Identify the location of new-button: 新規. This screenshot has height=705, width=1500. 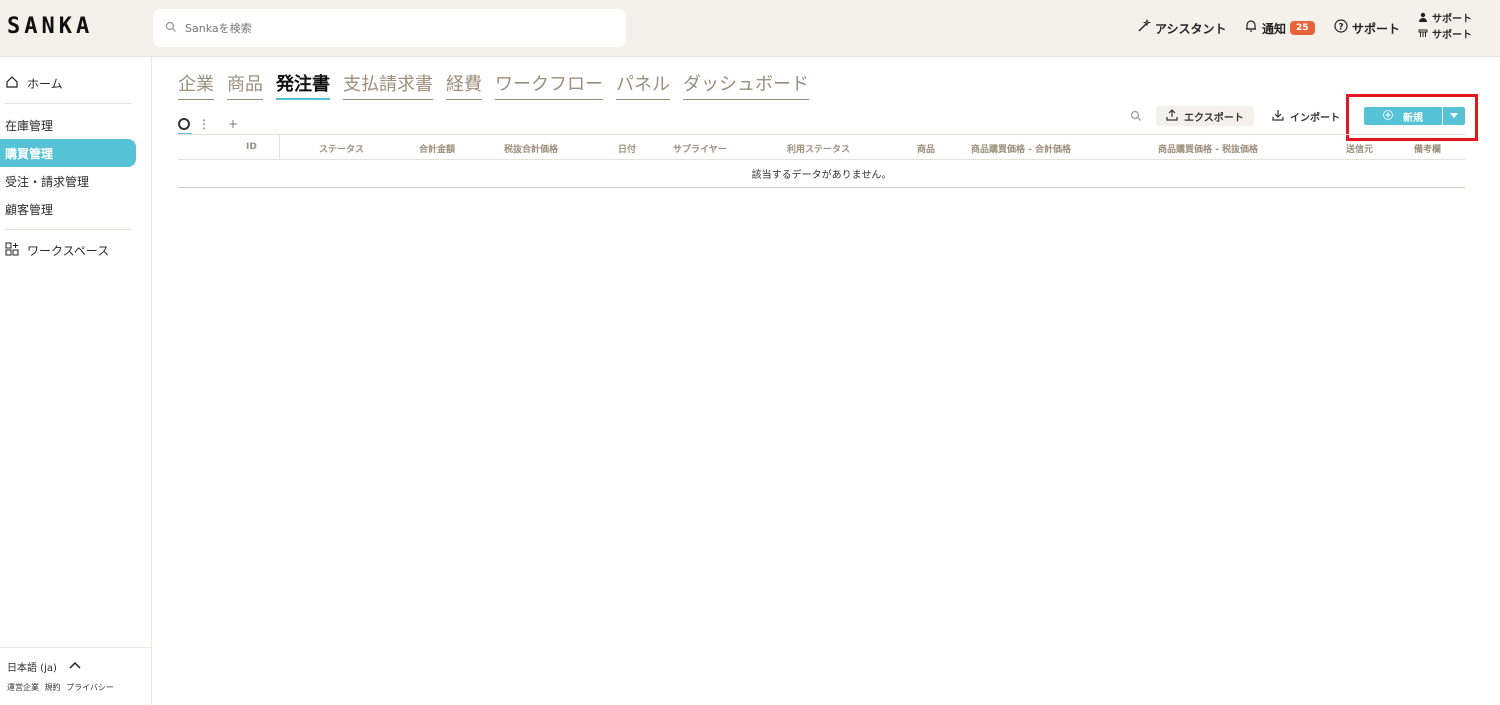
(1403, 116).